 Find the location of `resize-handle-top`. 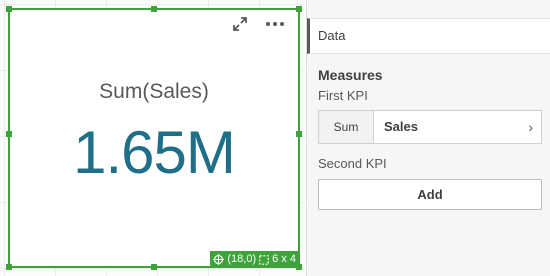

resize-handle-top is located at coordinates (154, 9).